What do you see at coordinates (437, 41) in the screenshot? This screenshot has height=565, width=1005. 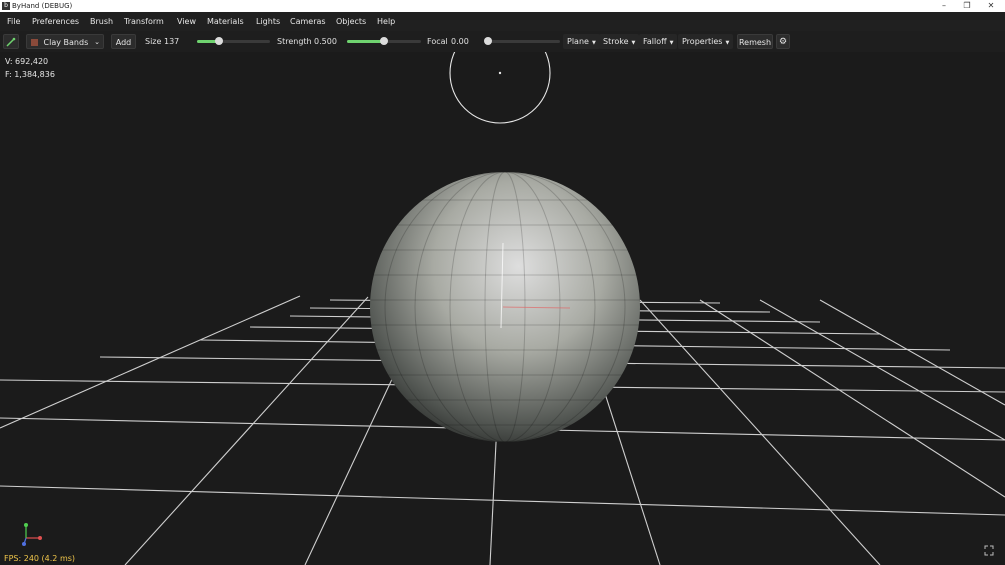 I see `focal-label: Focal` at bounding box center [437, 41].